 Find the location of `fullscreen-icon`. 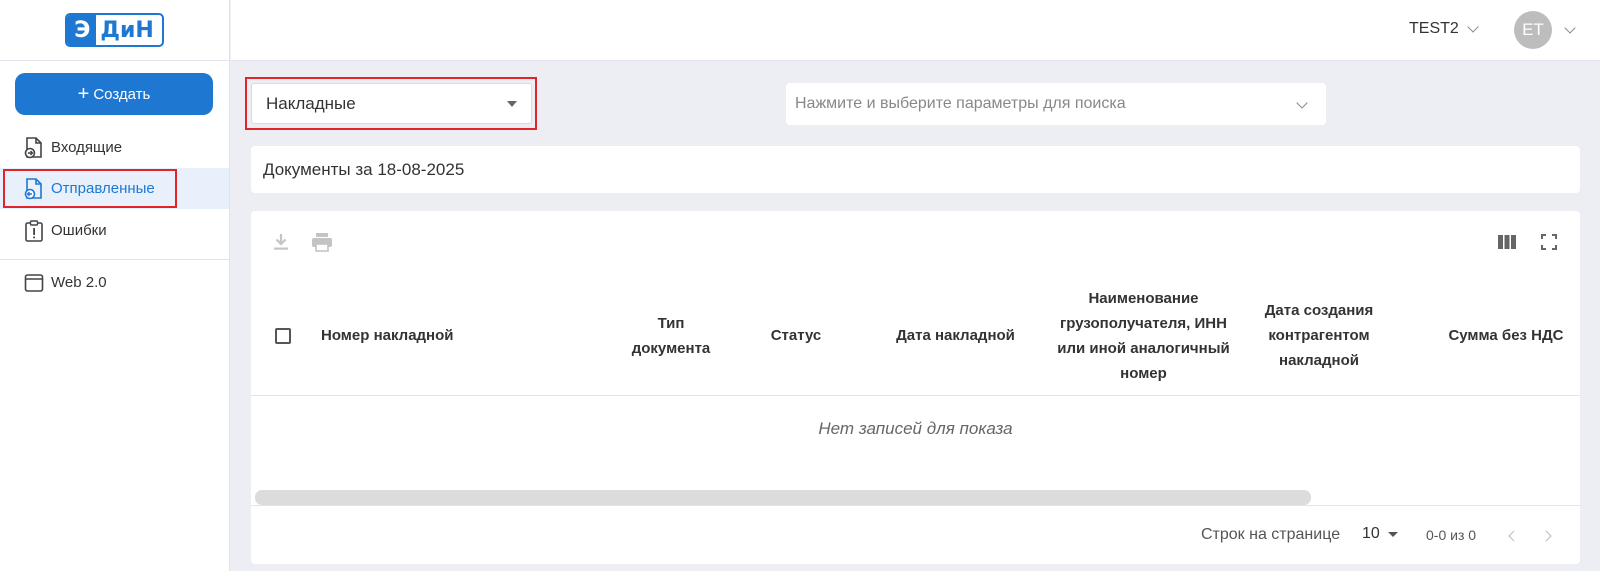

fullscreen-icon is located at coordinates (1549, 242).